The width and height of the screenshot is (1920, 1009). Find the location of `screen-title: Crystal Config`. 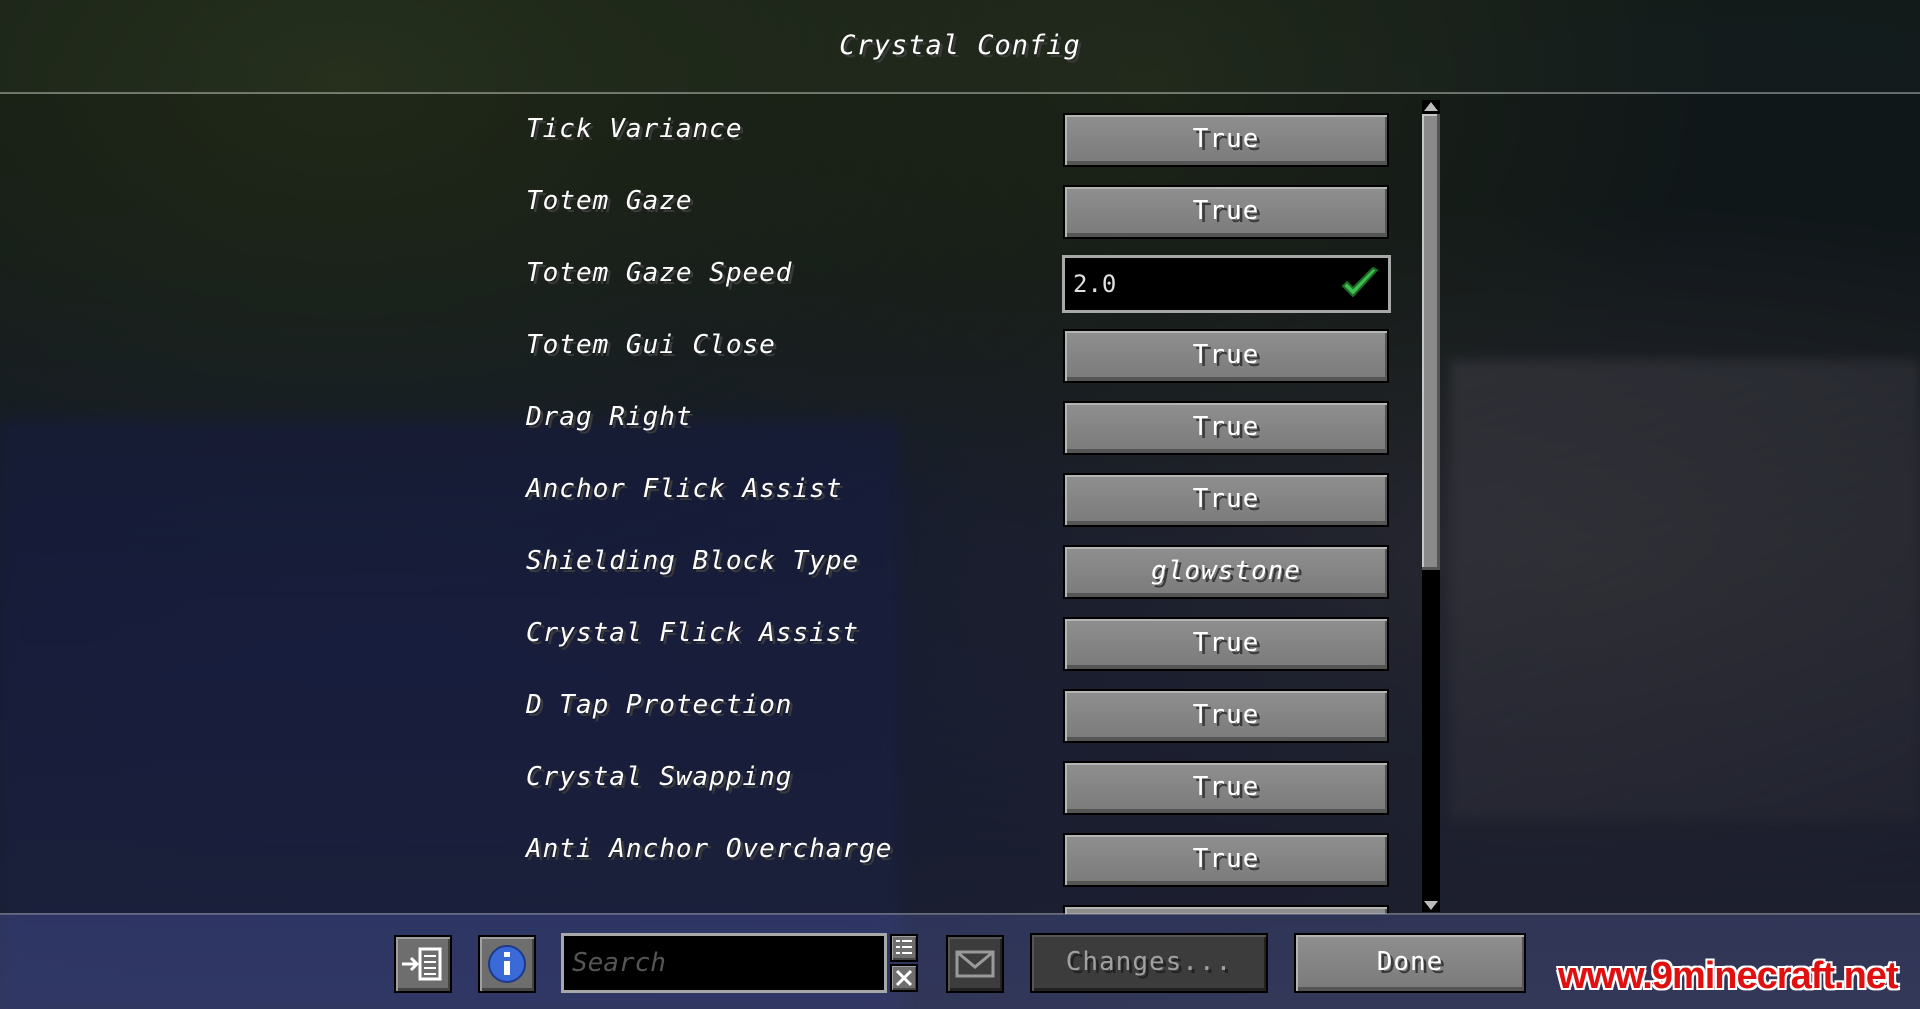

screen-title: Crystal Config is located at coordinates (960, 45).